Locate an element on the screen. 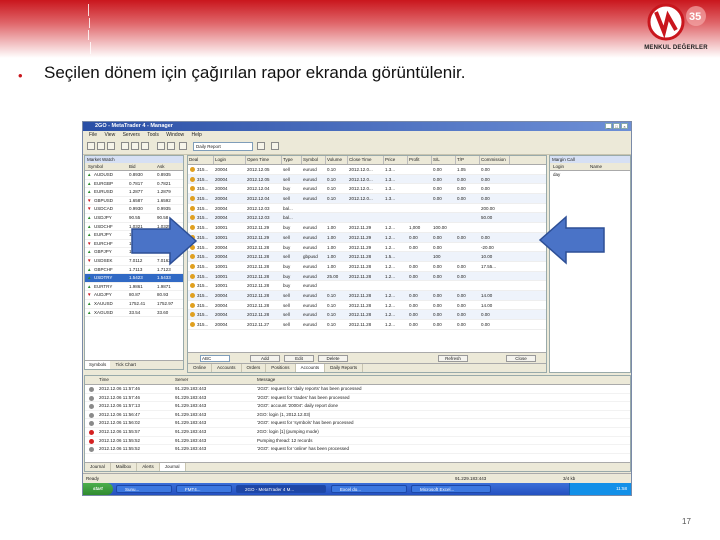  market-watch-row: ▼ AUDJPY 80.87 80.93 is located at coordinates (134, 295).